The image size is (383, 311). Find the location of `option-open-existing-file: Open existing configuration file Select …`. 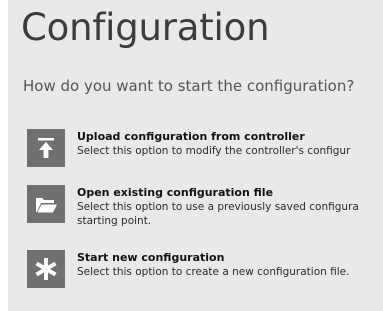

option-open-existing-file: Open existing configuration file Select … is located at coordinates (205, 209).